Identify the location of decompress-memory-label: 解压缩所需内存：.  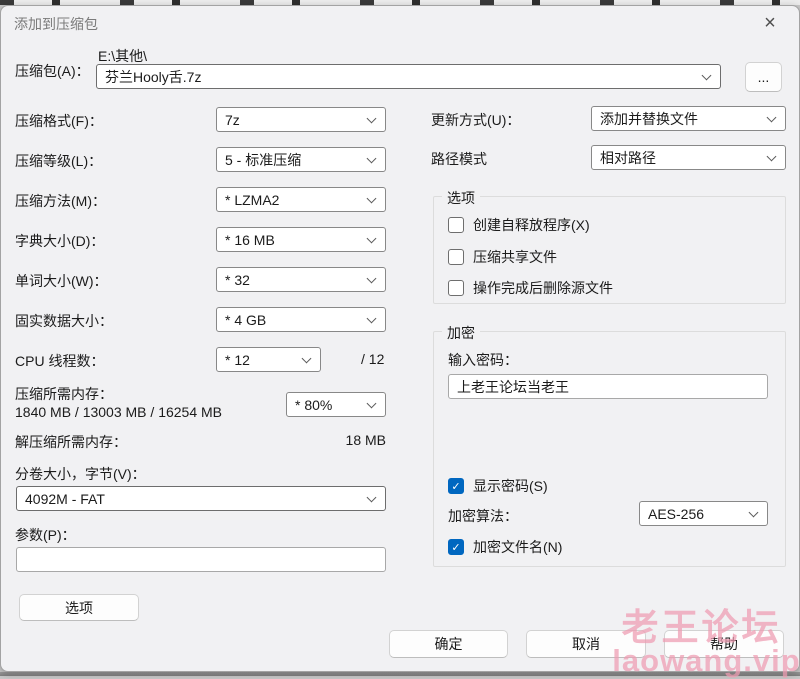
(71, 442).